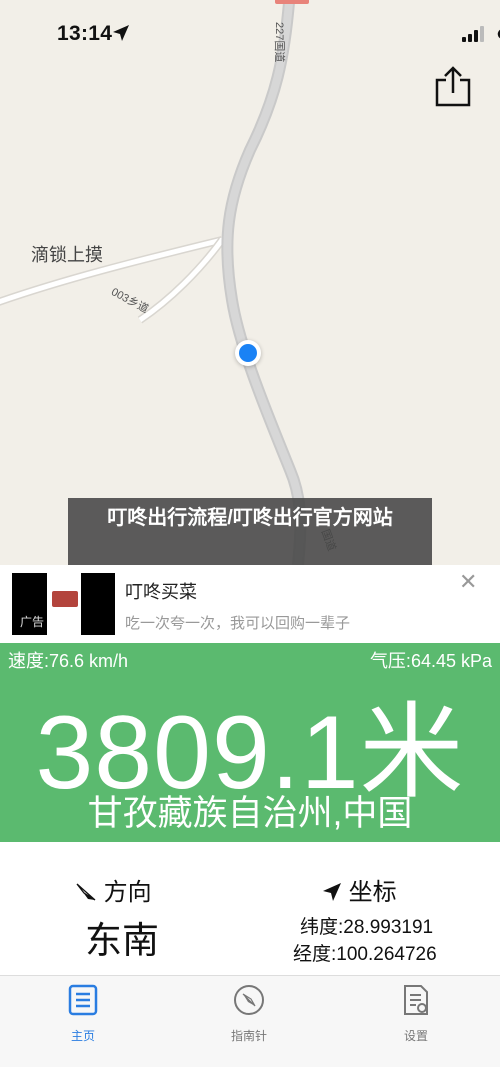 The height and width of the screenshot is (1067, 500). What do you see at coordinates (473, 34) in the screenshot?
I see `signal-icon` at bounding box center [473, 34].